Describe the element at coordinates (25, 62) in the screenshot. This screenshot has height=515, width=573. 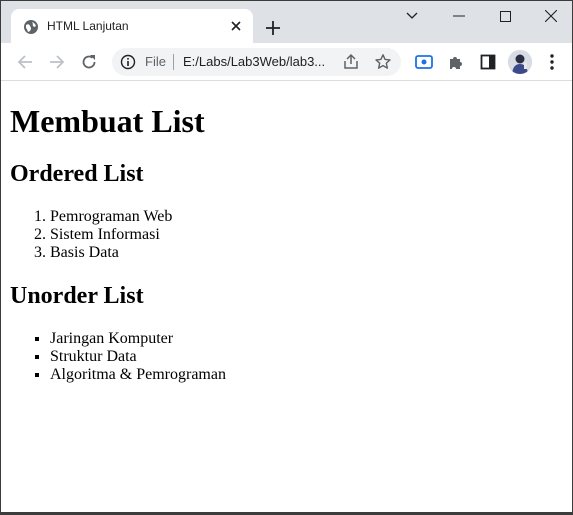
I see `back-icon` at that location.